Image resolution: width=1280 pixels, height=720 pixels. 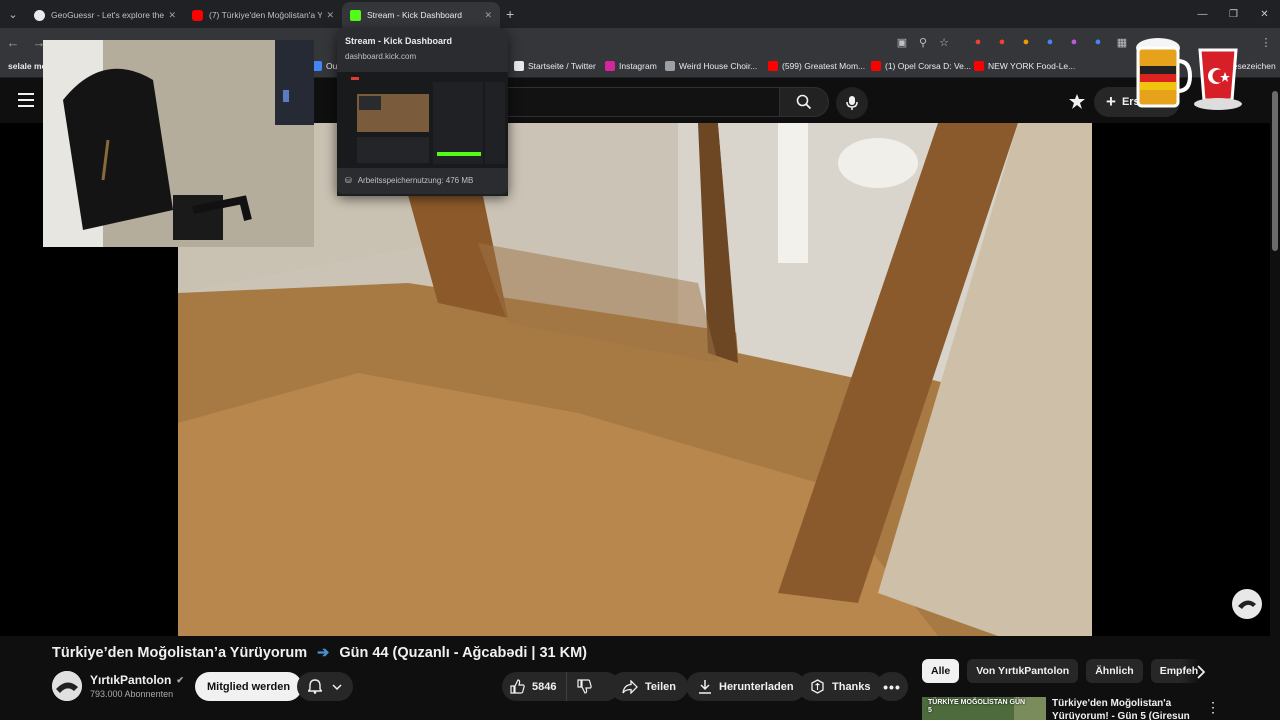 What do you see at coordinates (941, 671) in the screenshot?
I see `chip-all: Alle` at bounding box center [941, 671].